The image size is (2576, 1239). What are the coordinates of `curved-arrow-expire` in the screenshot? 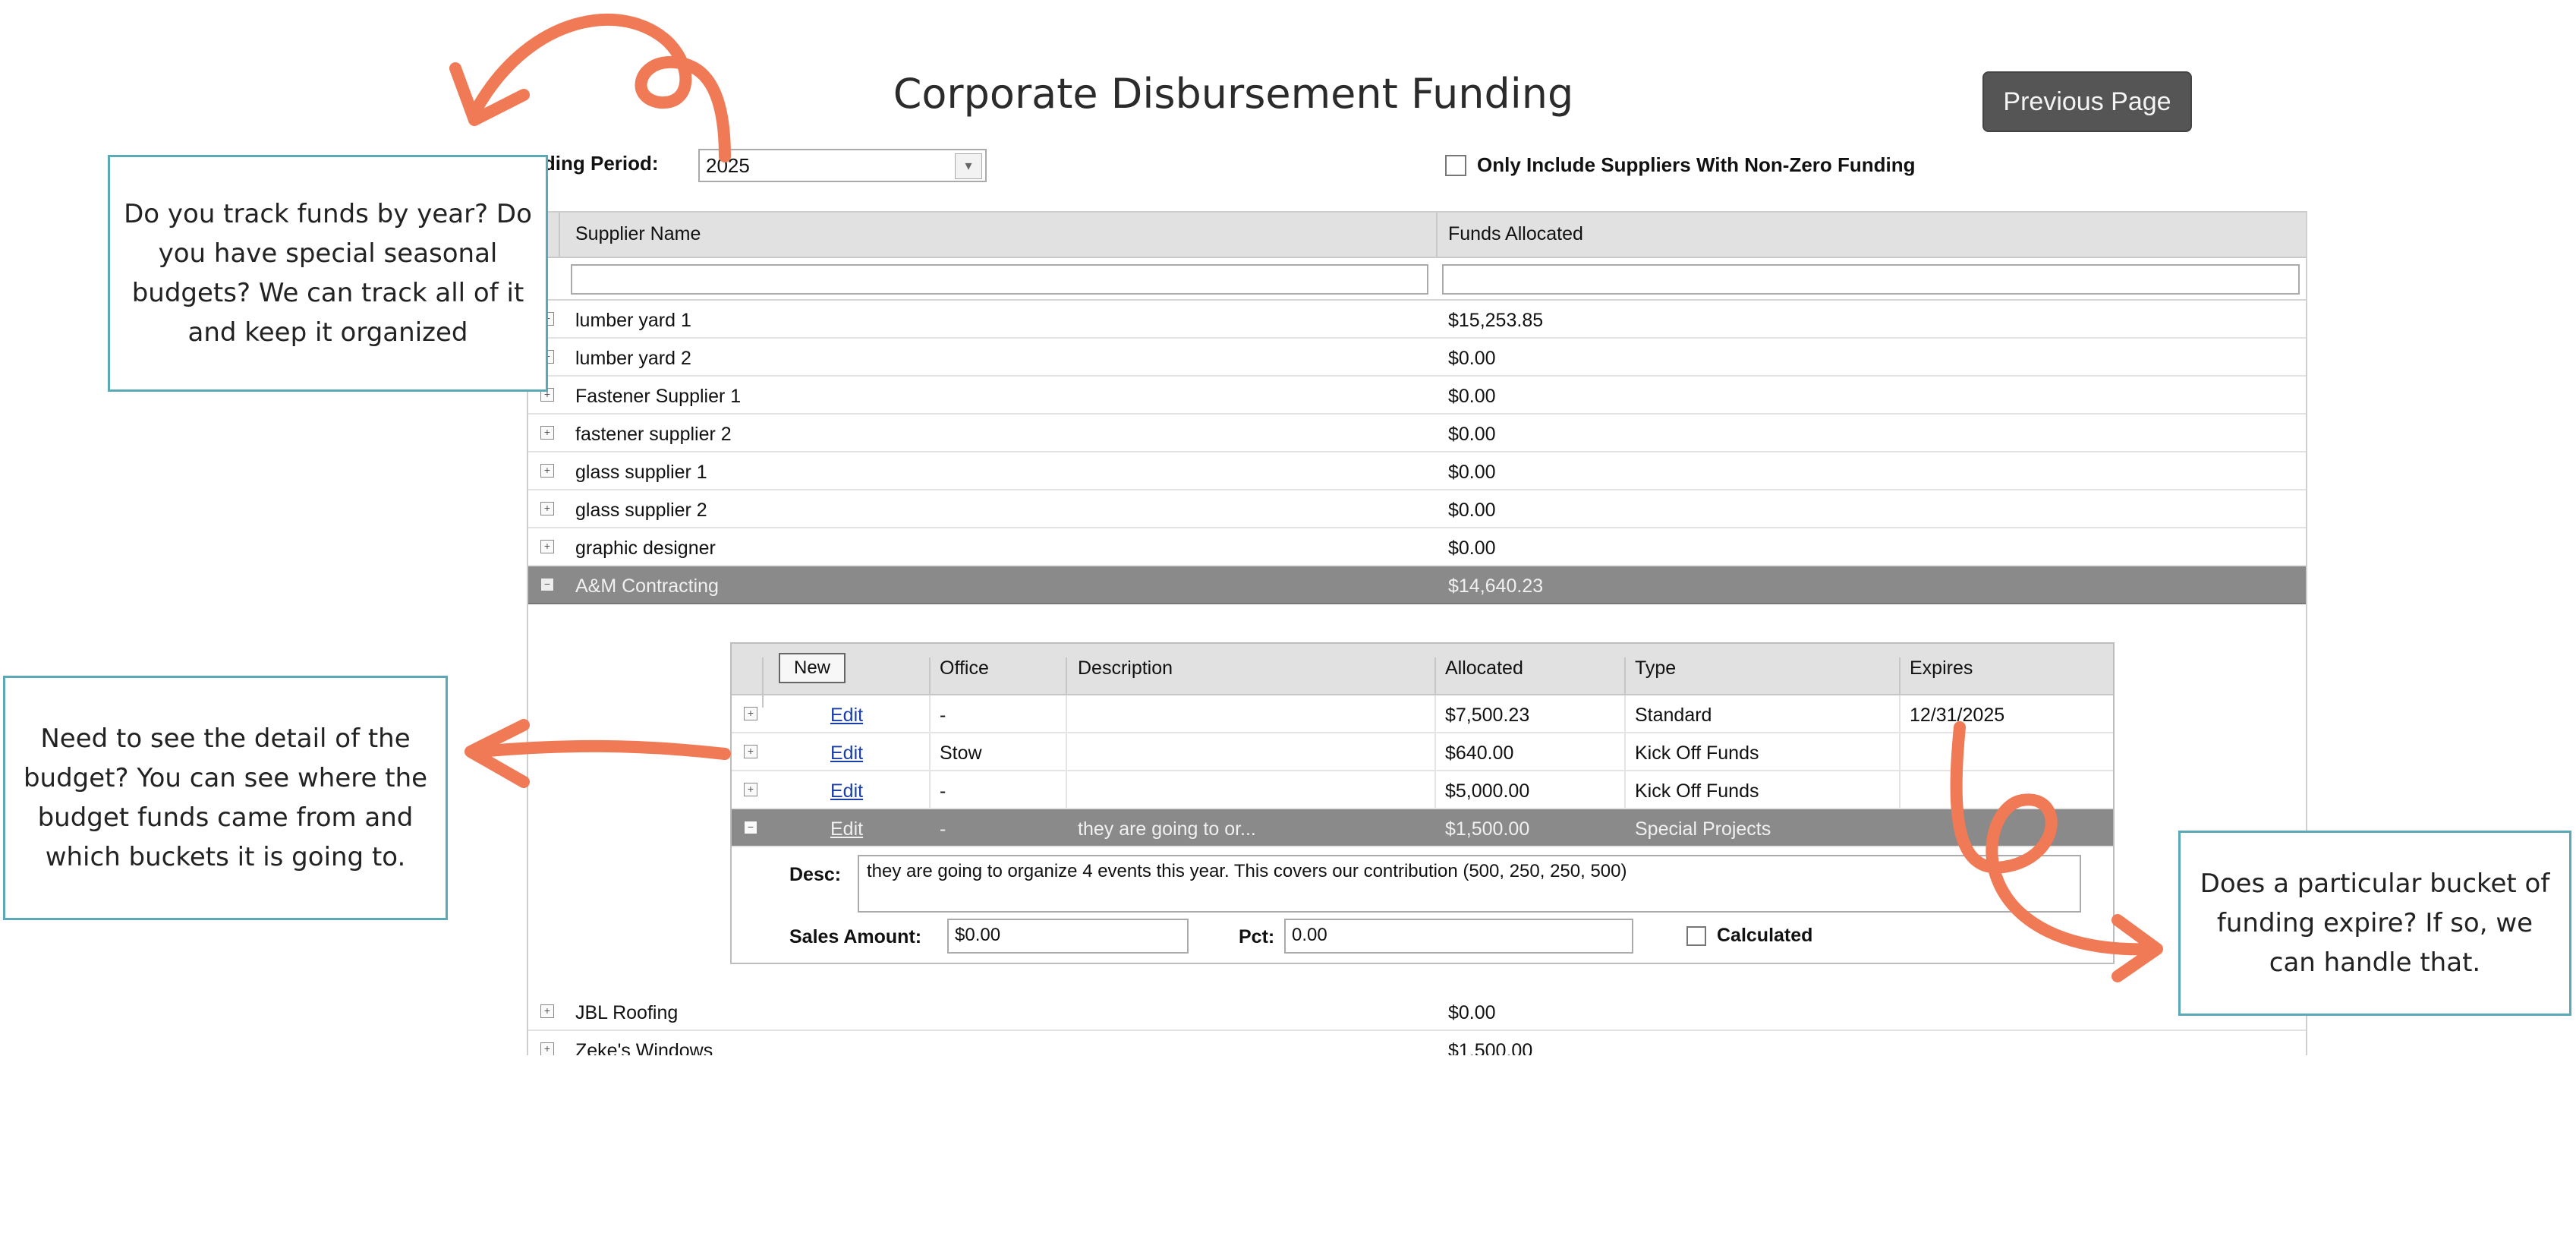 It's located at (2056, 838).